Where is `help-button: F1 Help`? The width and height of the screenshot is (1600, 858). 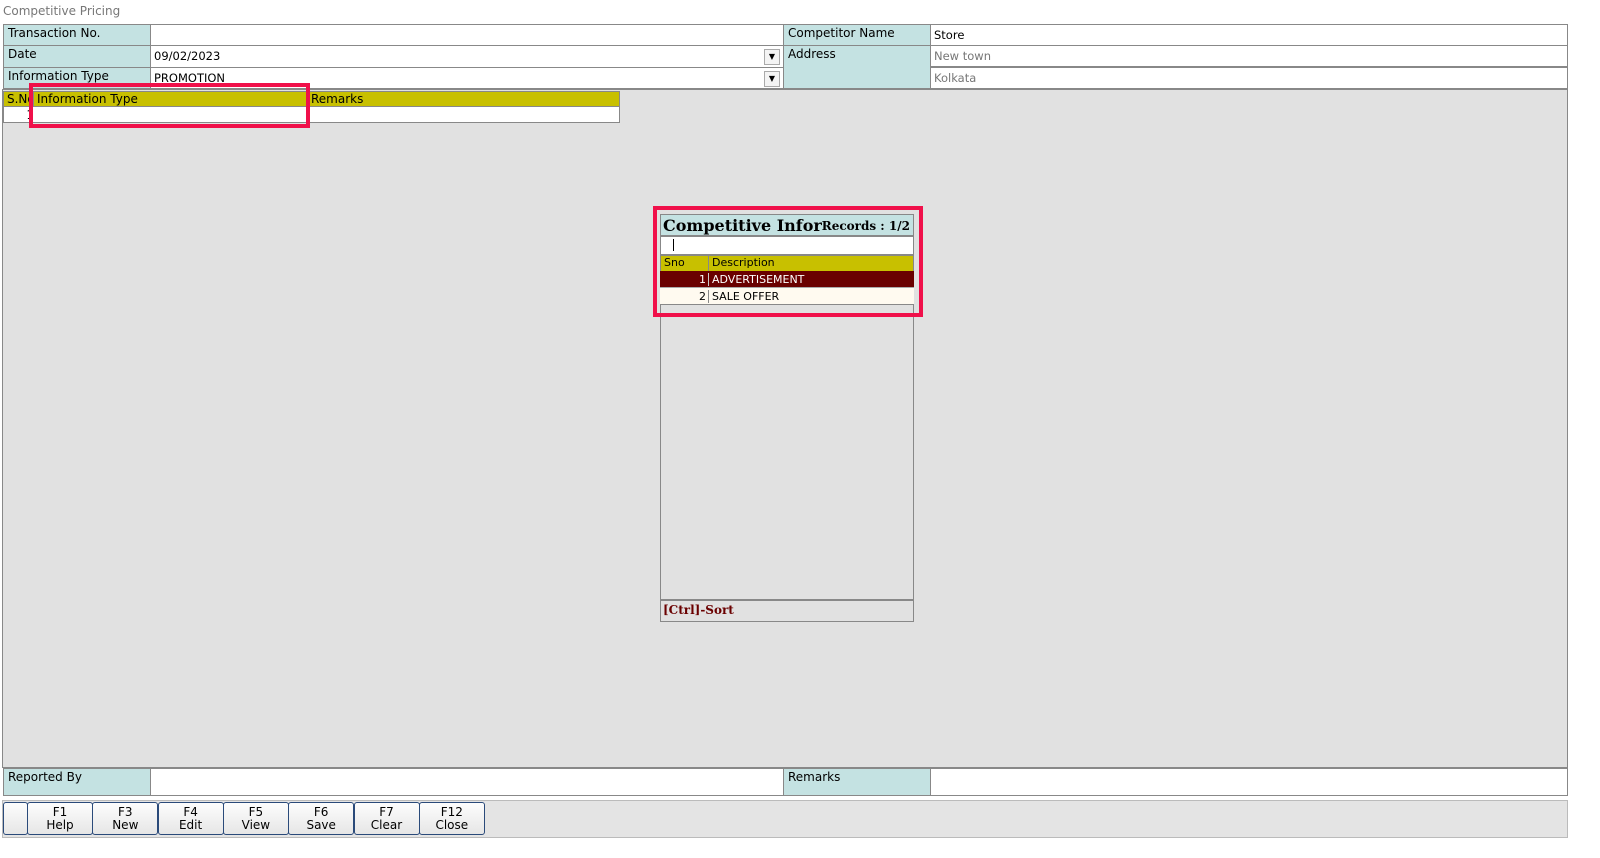
help-button: F1 Help is located at coordinates (60, 818).